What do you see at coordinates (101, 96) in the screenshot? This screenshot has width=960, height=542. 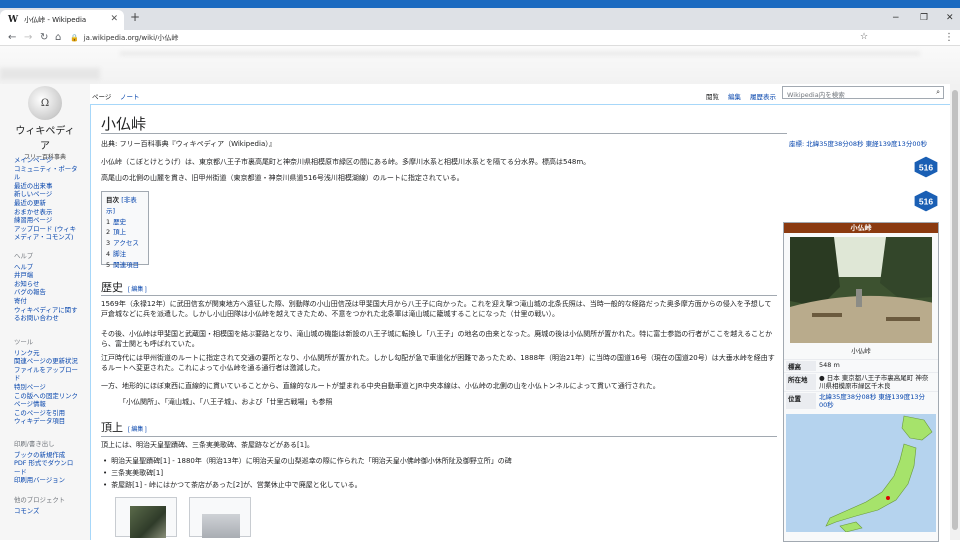 I see `tab-page: ページ` at bounding box center [101, 96].